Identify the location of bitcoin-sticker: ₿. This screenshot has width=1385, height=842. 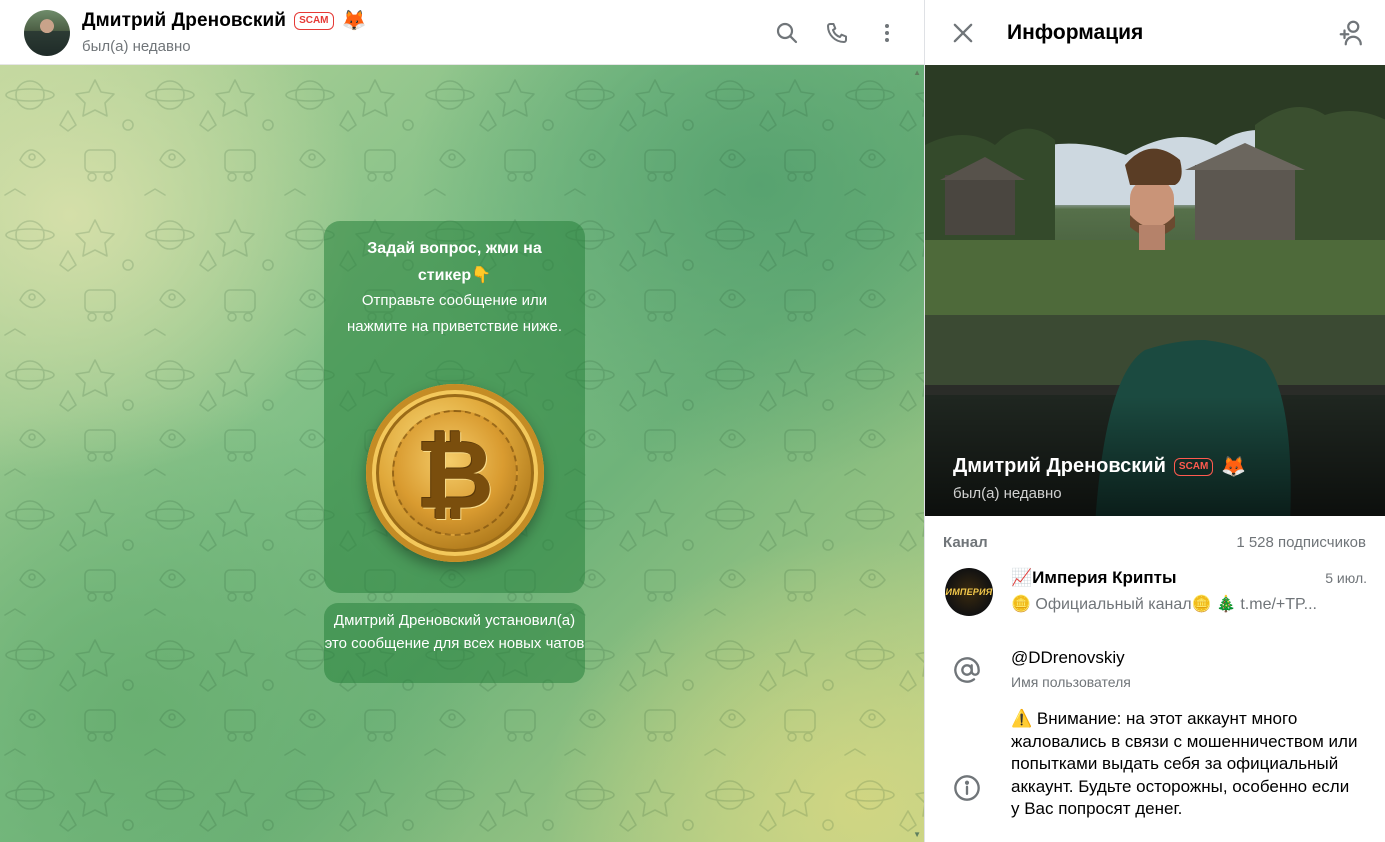
(455, 473).